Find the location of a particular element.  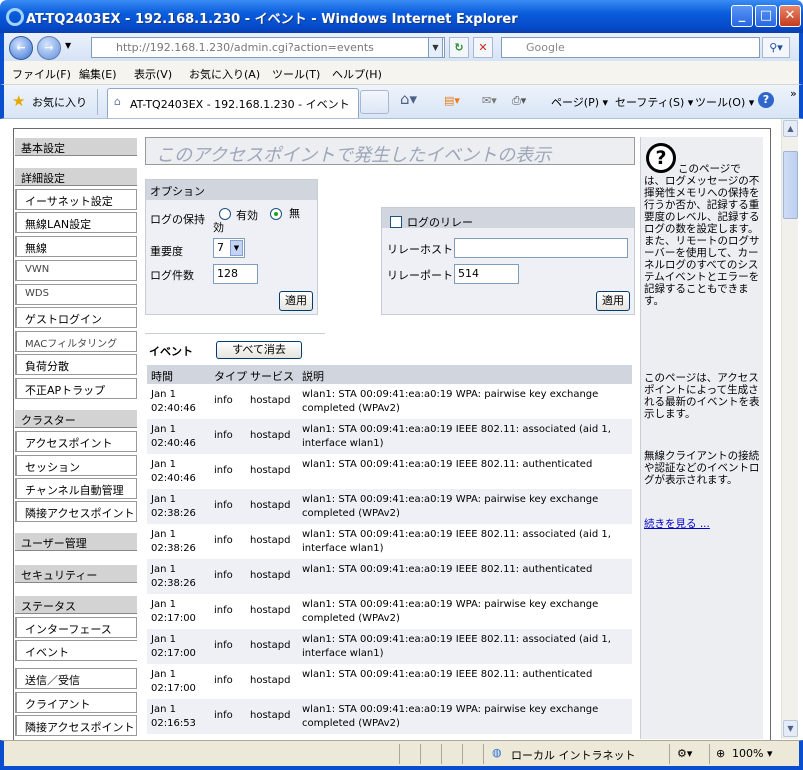

nav-item-neighbor-ap: 隣接アクセスポイント is located at coordinates (76, 511).